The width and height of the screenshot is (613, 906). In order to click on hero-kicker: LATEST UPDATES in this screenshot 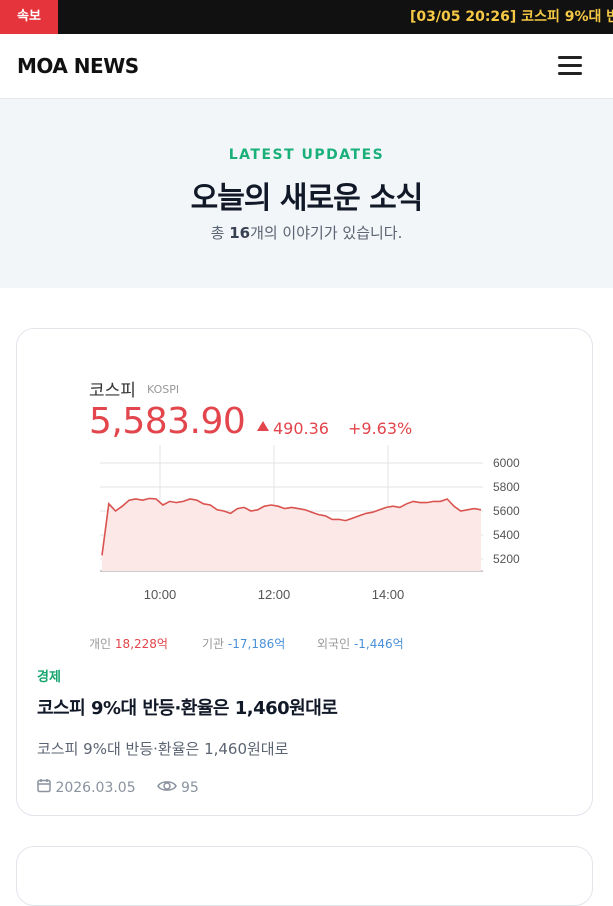, I will do `click(306, 155)`.